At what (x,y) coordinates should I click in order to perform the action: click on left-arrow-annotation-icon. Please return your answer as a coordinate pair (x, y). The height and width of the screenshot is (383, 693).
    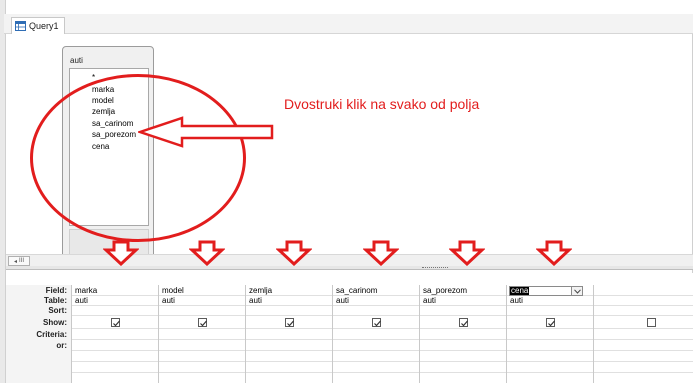
    Looking at the image, I should click on (206, 132).